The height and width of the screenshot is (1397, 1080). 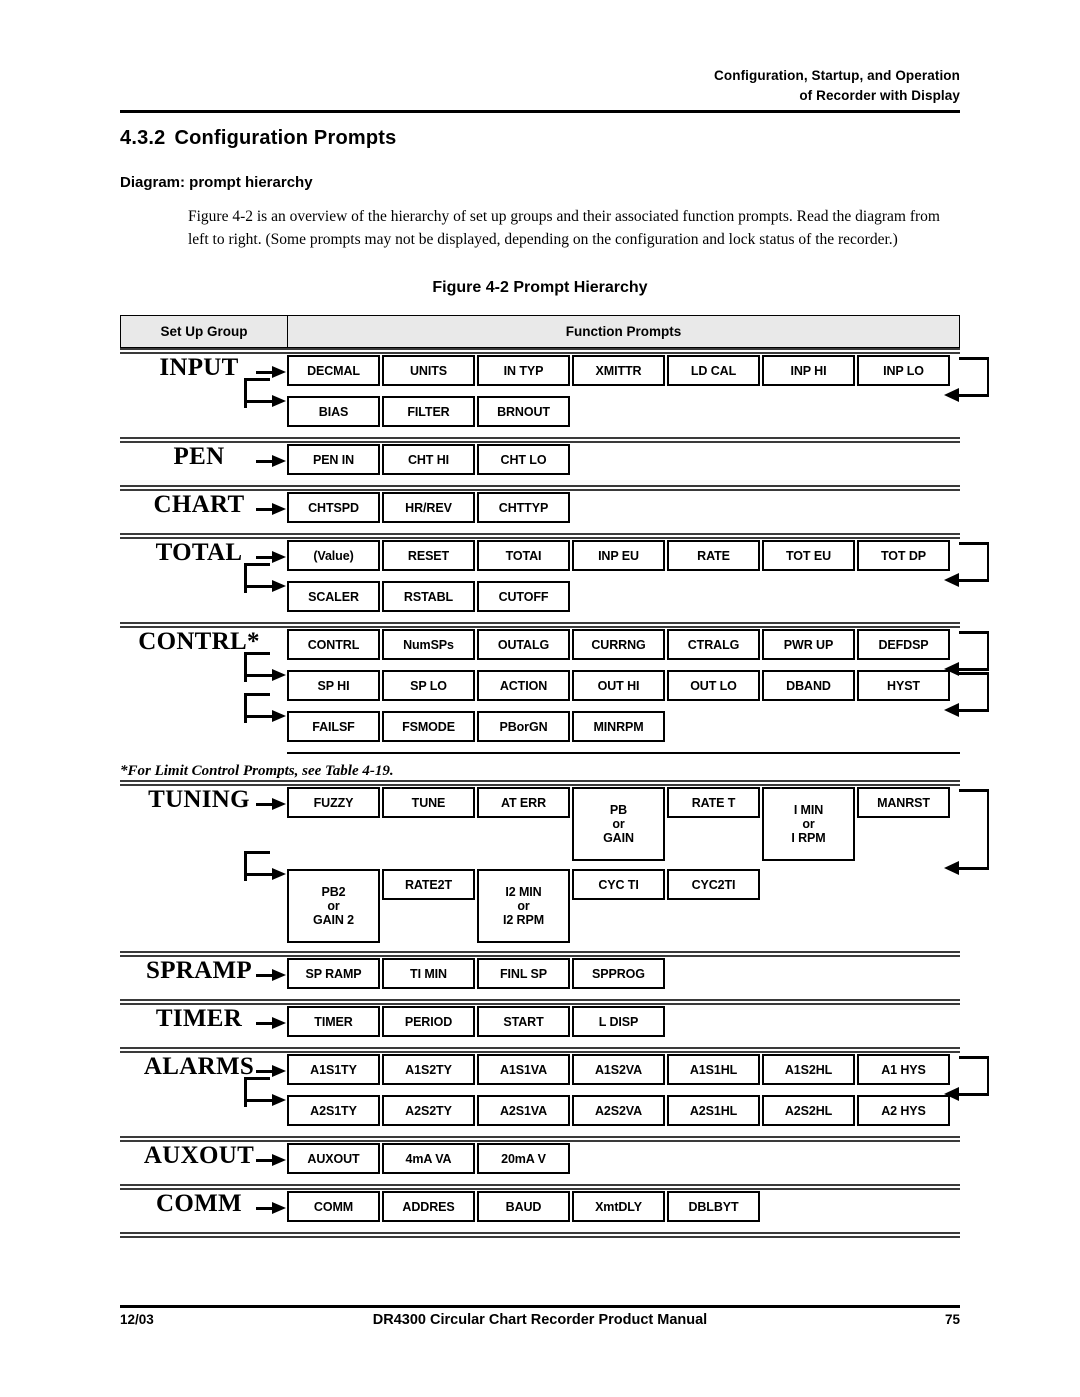 I want to click on setup-group-label: TIMER, so click(x=199, y=1018).